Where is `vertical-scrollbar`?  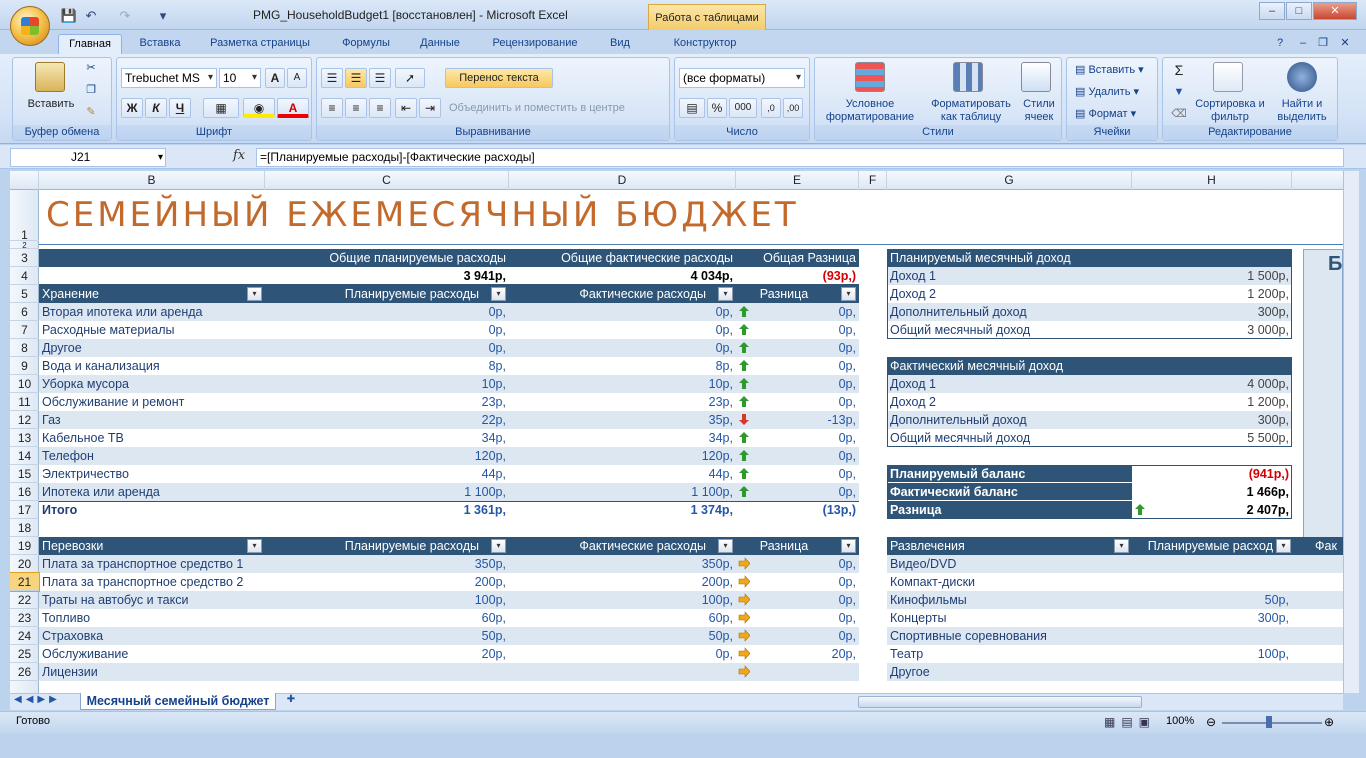 vertical-scrollbar is located at coordinates (1351, 432).